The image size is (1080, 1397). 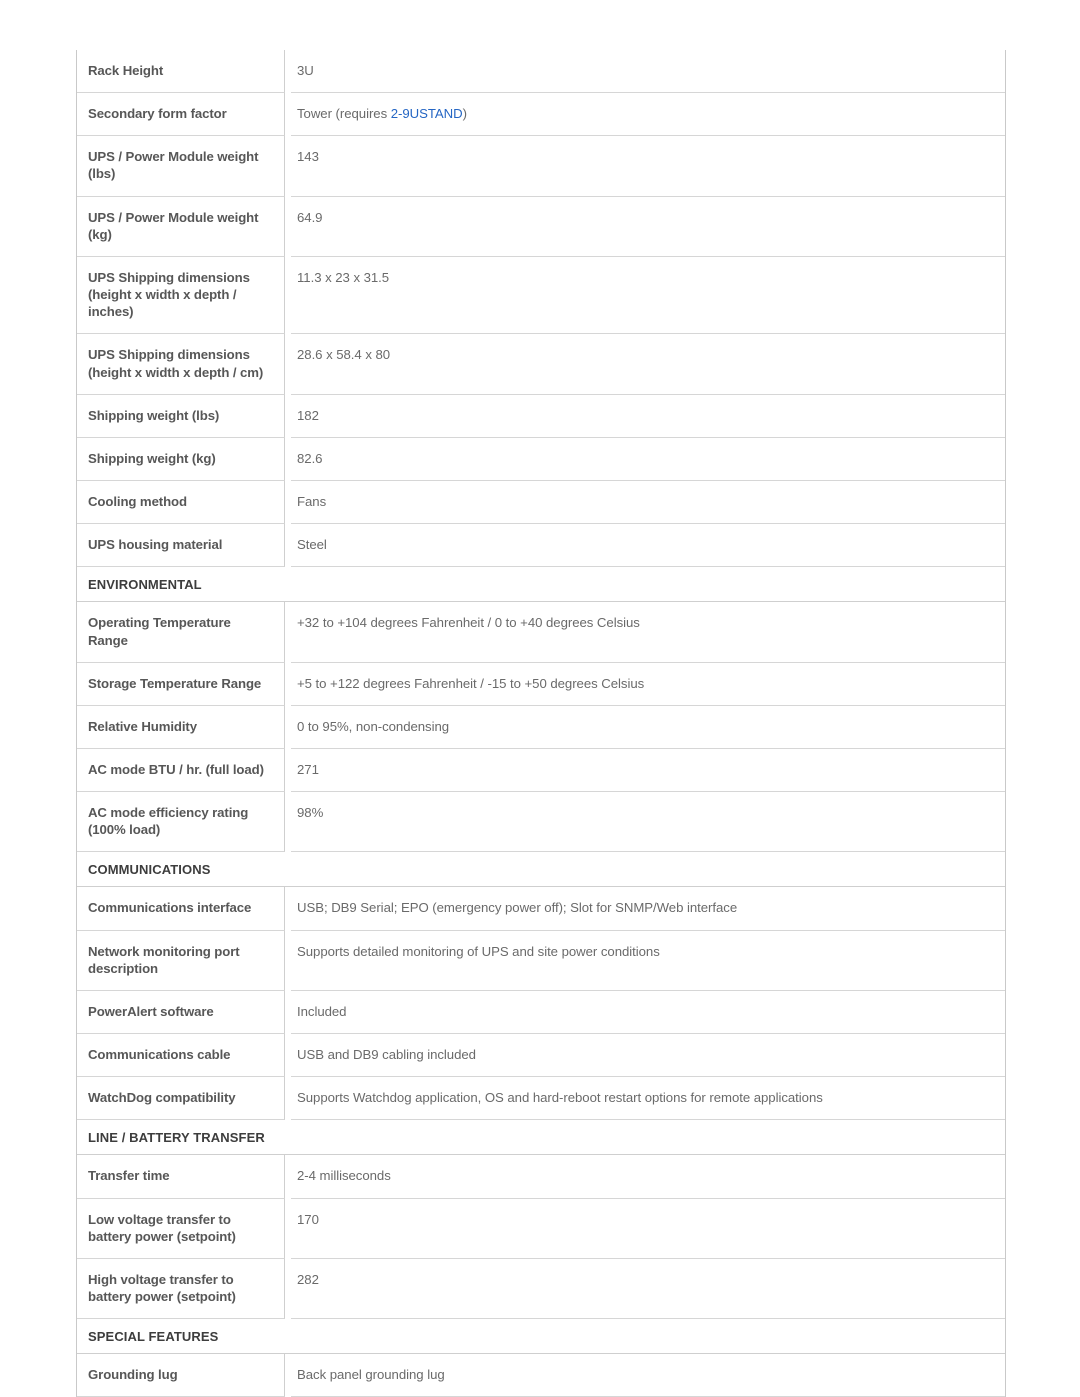 What do you see at coordinates (181, 459) in the screenshot?
I see `spec-label: Shipping weight (kg)` at bounding box center [181, 459].